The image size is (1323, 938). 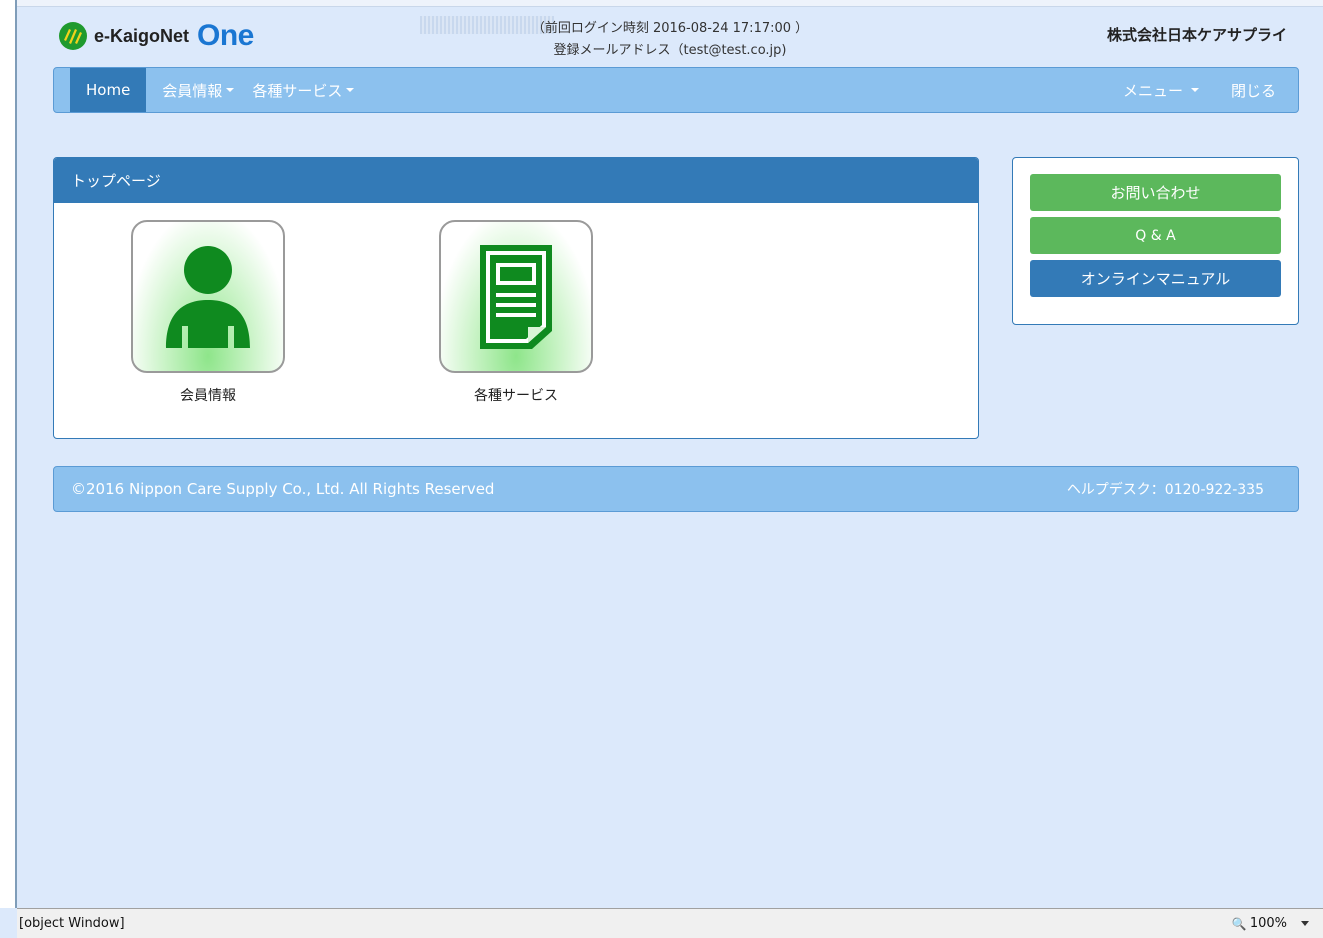 I want to click on nav-home: Home, so click(x=108, y=90).